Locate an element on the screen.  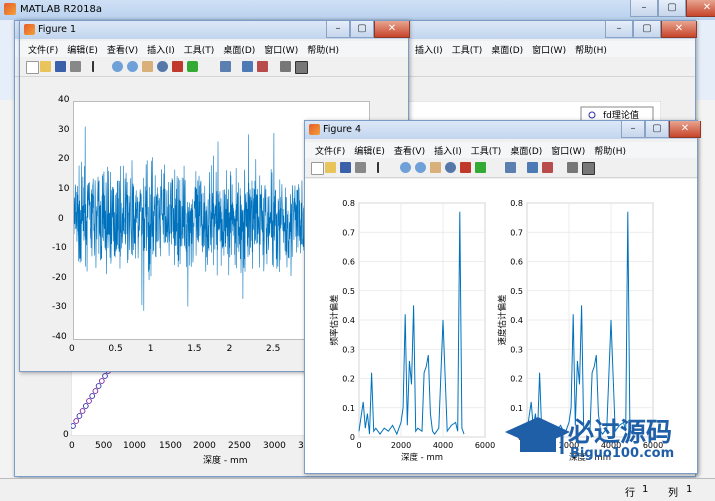
fig1-xtick: 1.5 is located at coordinates (194, 349).